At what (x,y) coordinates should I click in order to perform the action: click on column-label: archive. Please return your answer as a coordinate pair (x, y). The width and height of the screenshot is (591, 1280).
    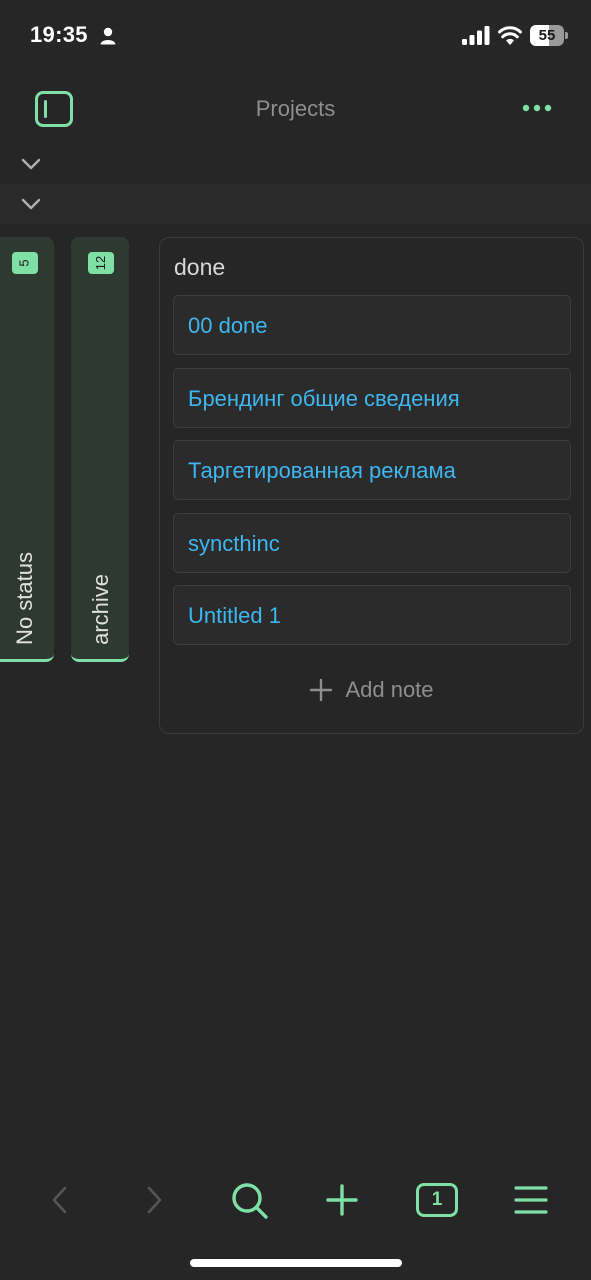
    Looking at the image, I should click on (100, 609).